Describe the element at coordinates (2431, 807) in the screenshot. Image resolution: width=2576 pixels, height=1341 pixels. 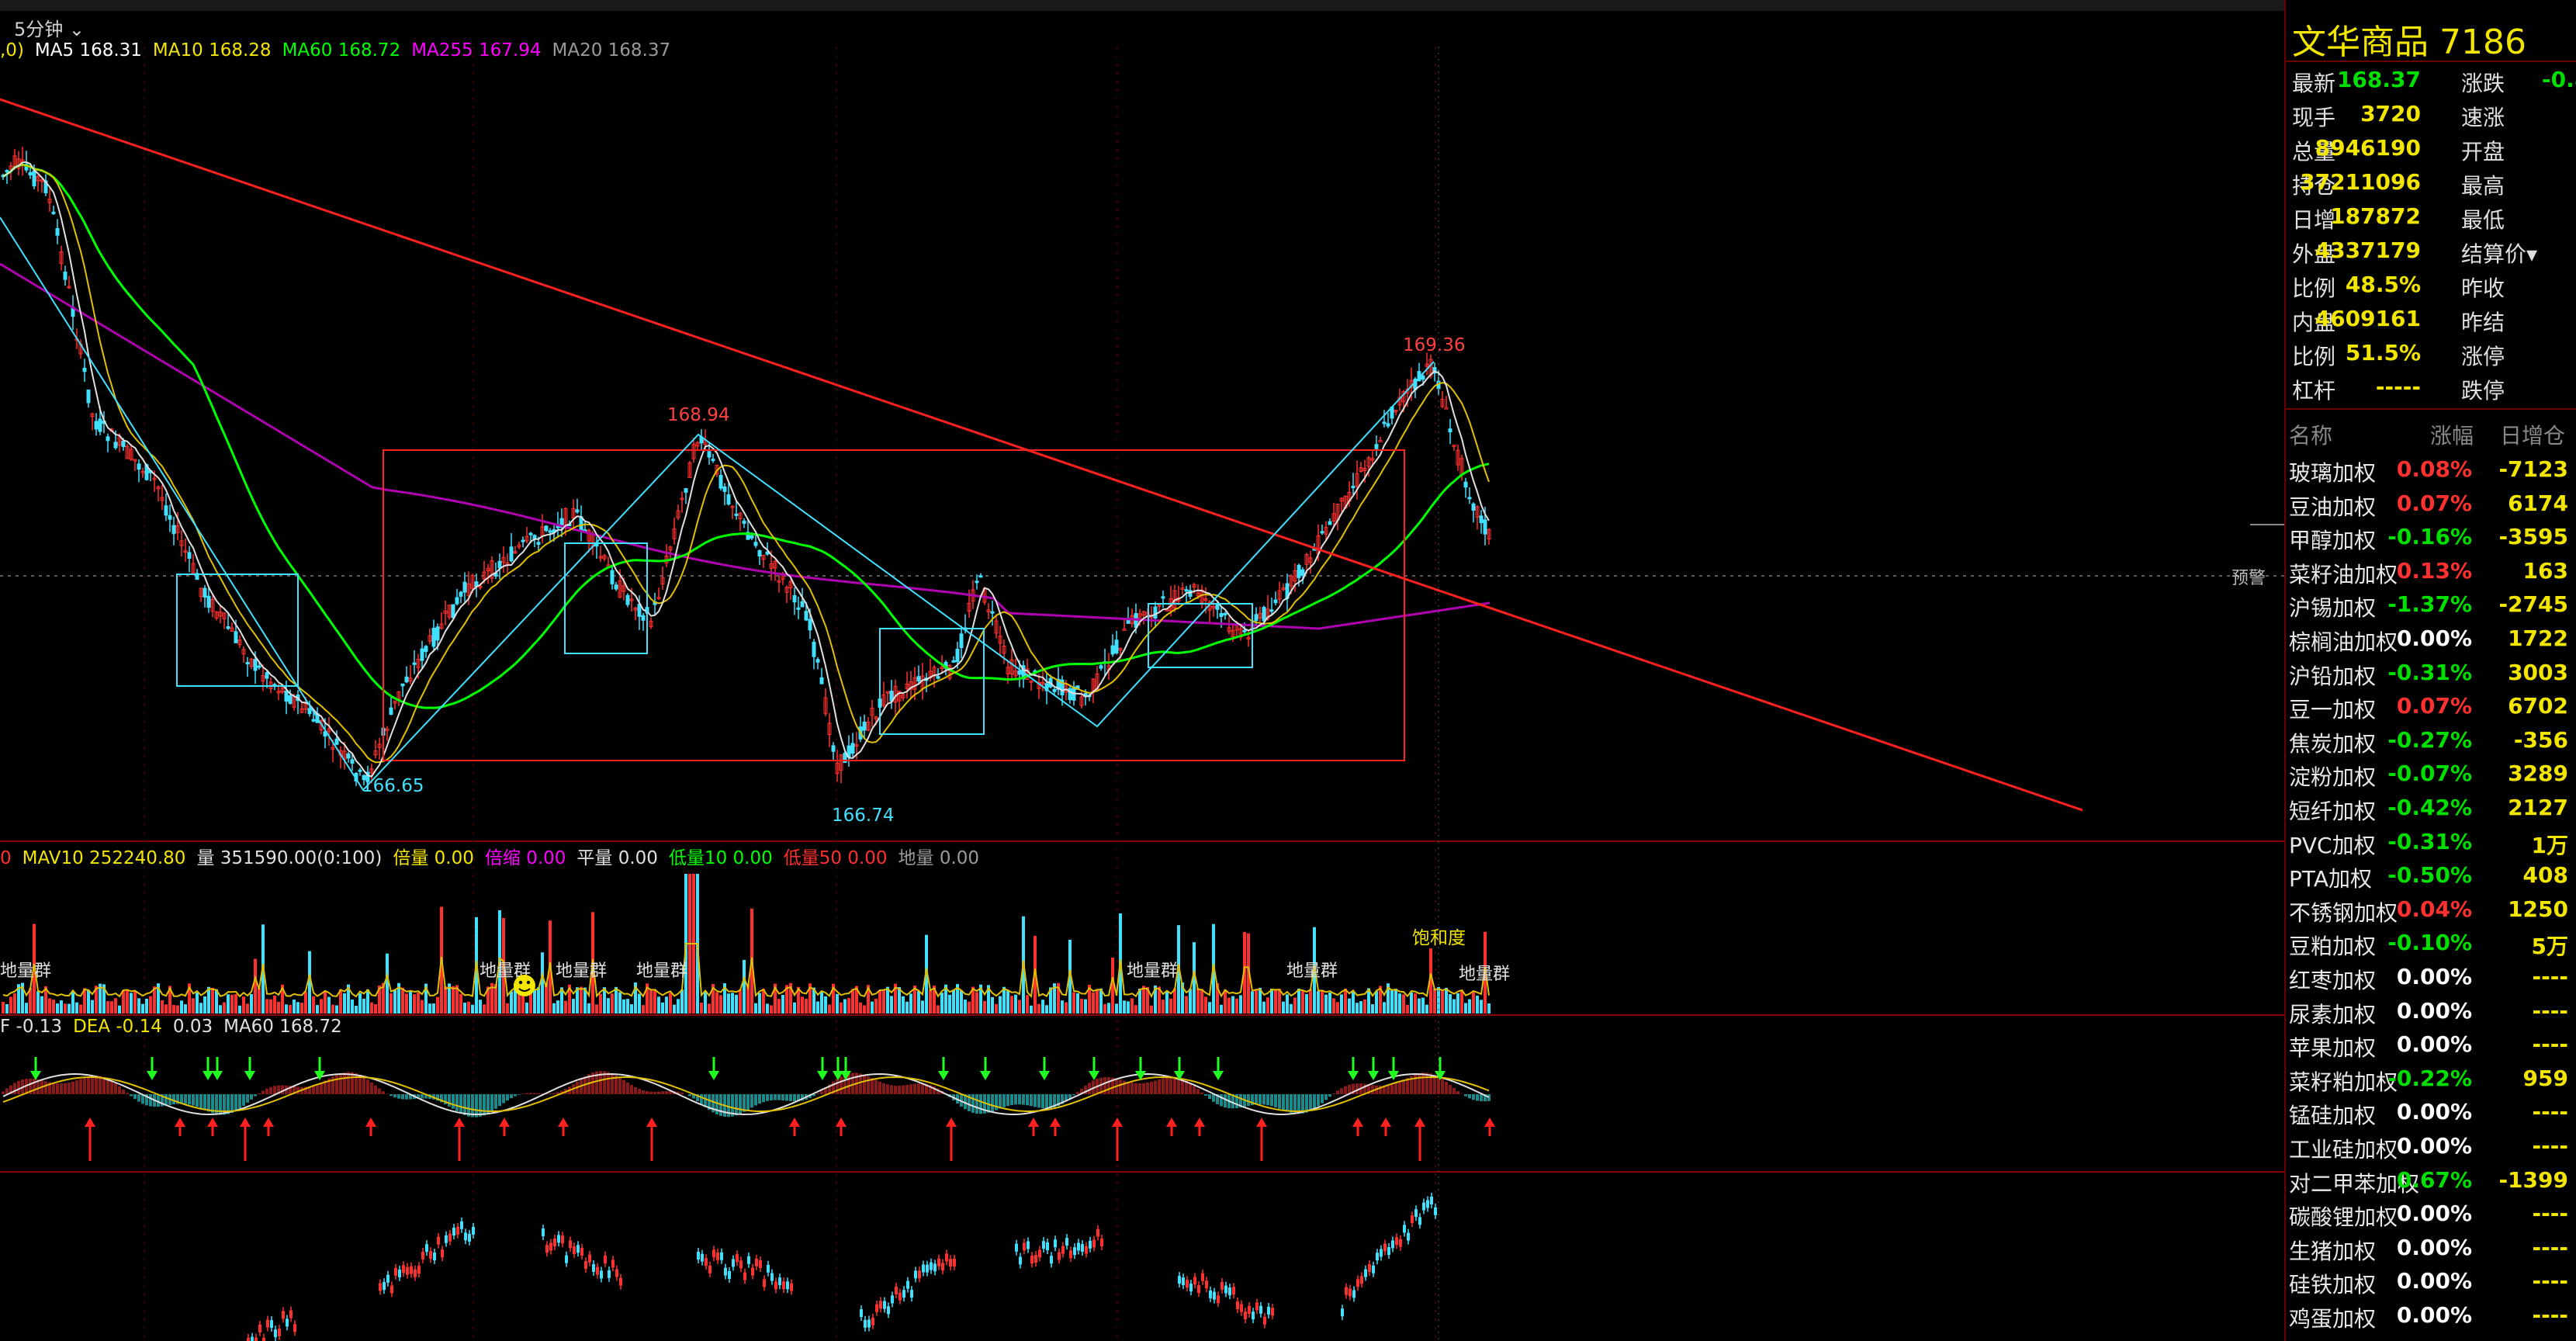
I see `sector-row: 短纤加权 -0.42% 2127` at that location.